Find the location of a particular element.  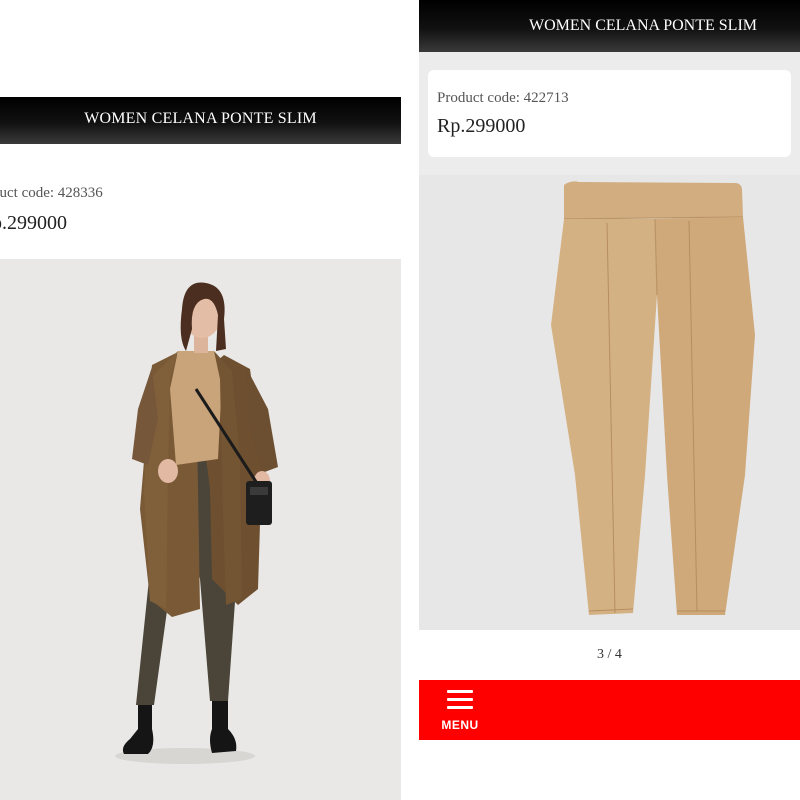

product-code: Product code: 422713 is located at coordinates (503, 98).